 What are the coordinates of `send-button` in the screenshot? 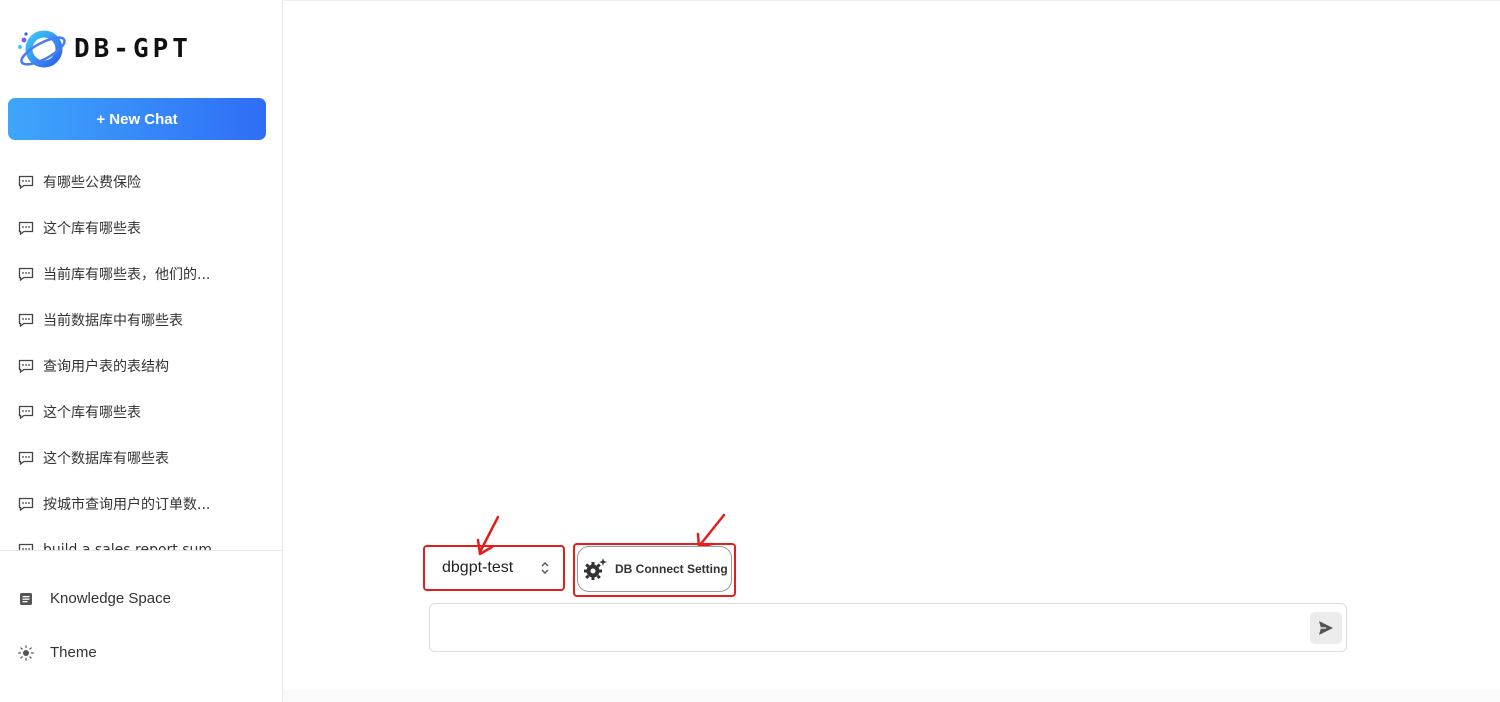 It's located at (1326, 628).